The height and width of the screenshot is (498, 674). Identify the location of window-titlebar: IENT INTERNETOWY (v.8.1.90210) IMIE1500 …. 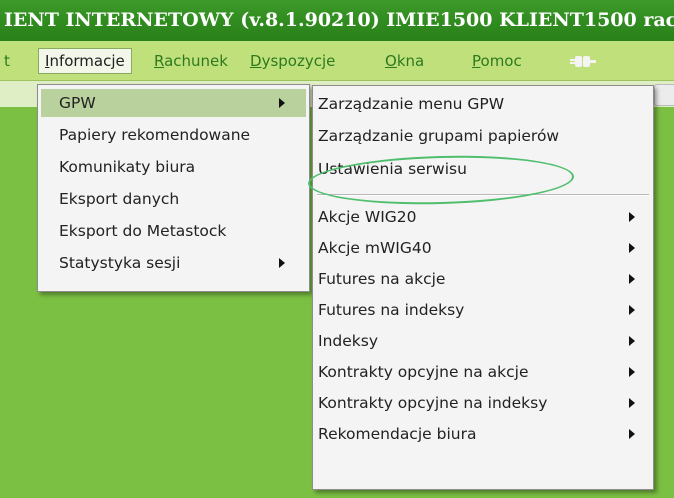
(337, 20).